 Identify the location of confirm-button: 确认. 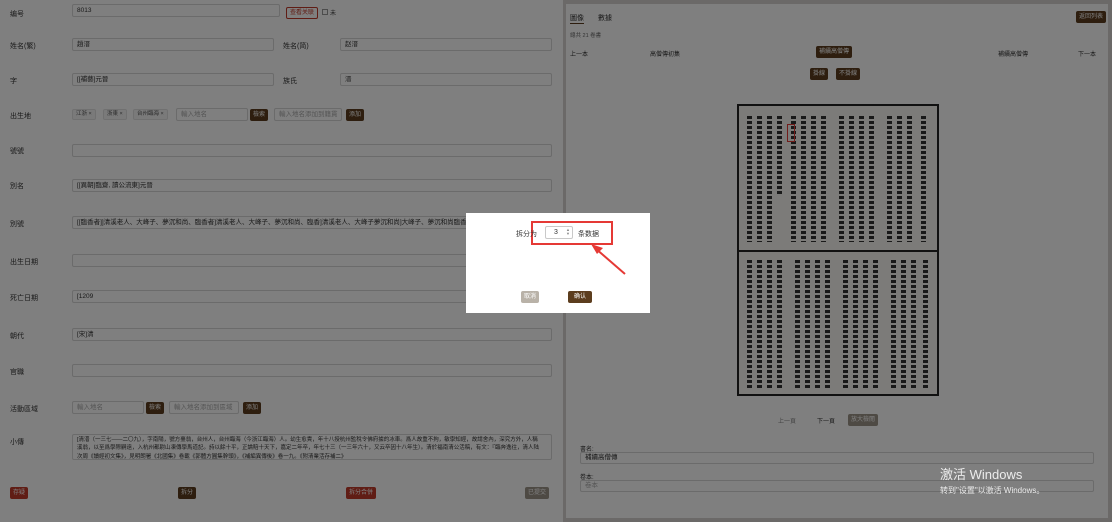
(580, 297).